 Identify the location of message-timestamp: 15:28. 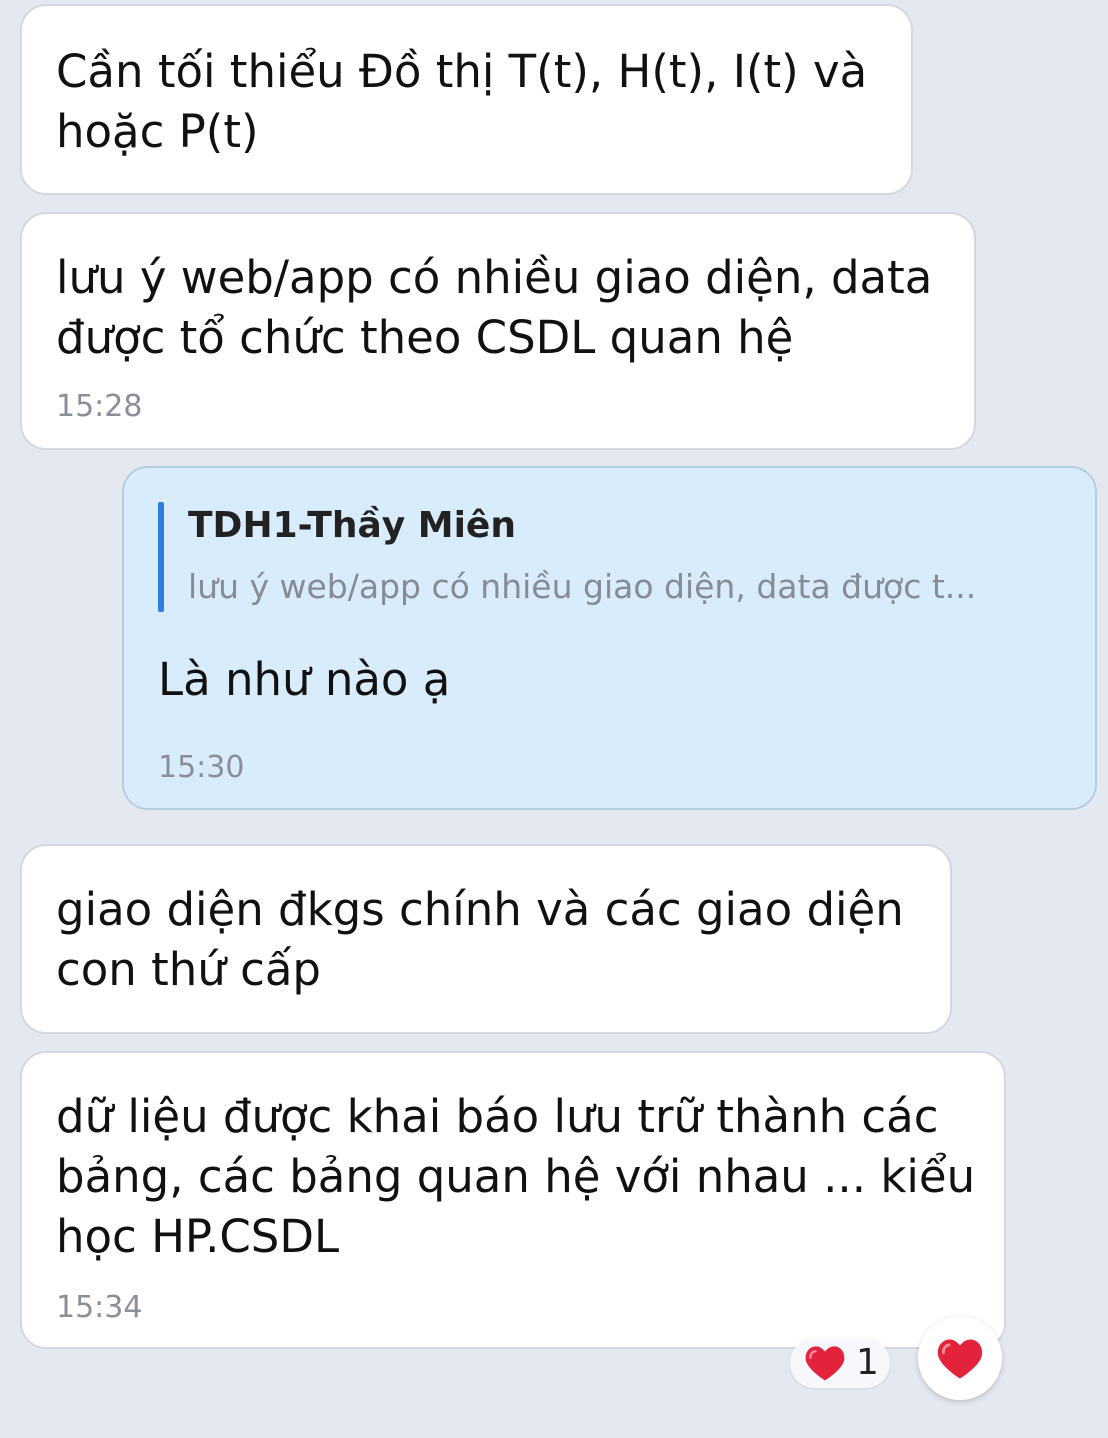
(99, 406).